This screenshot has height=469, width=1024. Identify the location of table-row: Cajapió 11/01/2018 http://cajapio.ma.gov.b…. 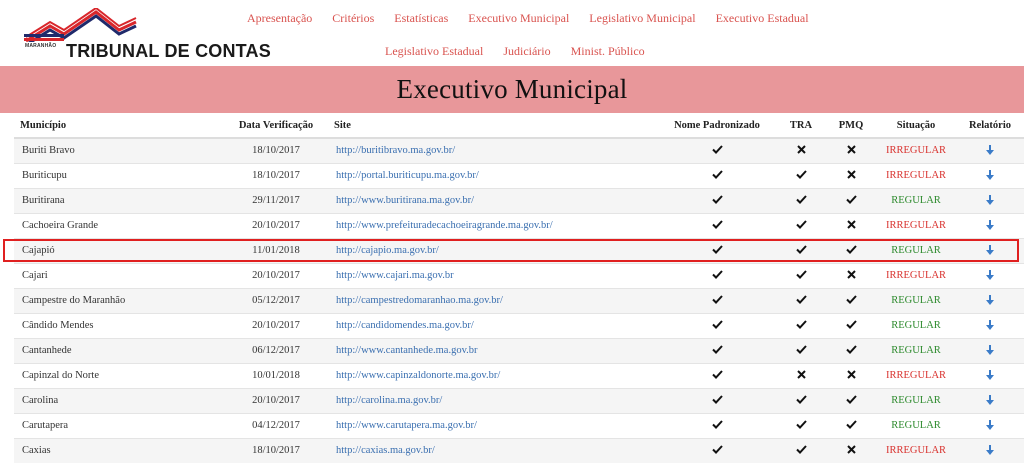
(519, 250).